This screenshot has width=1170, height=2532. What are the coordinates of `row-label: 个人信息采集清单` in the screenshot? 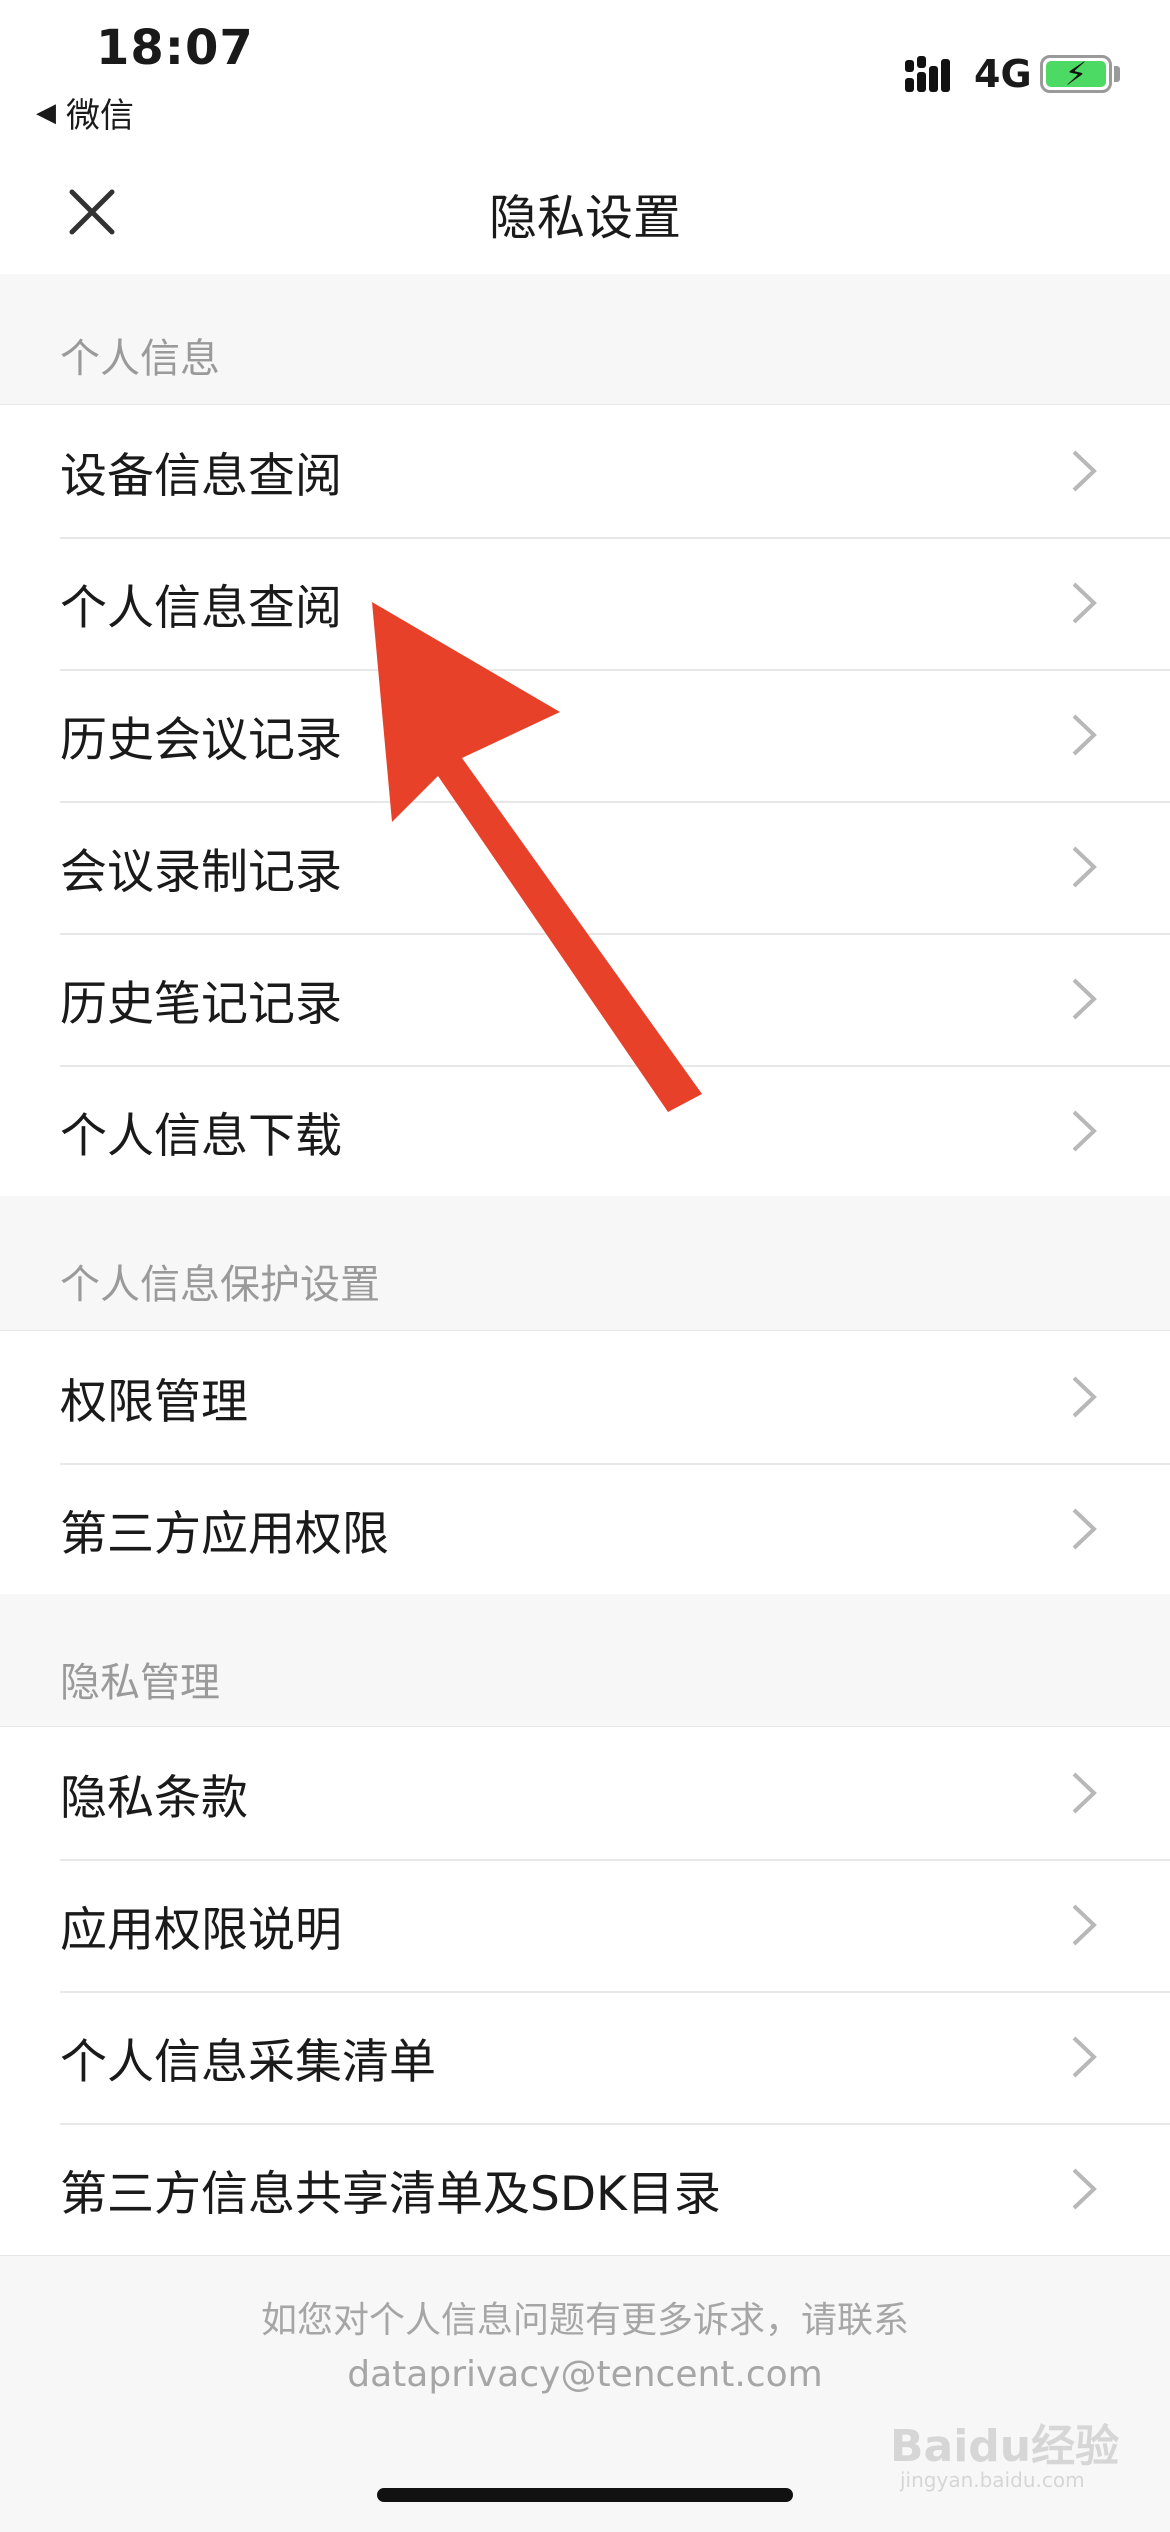 It's located at (248, 2062).